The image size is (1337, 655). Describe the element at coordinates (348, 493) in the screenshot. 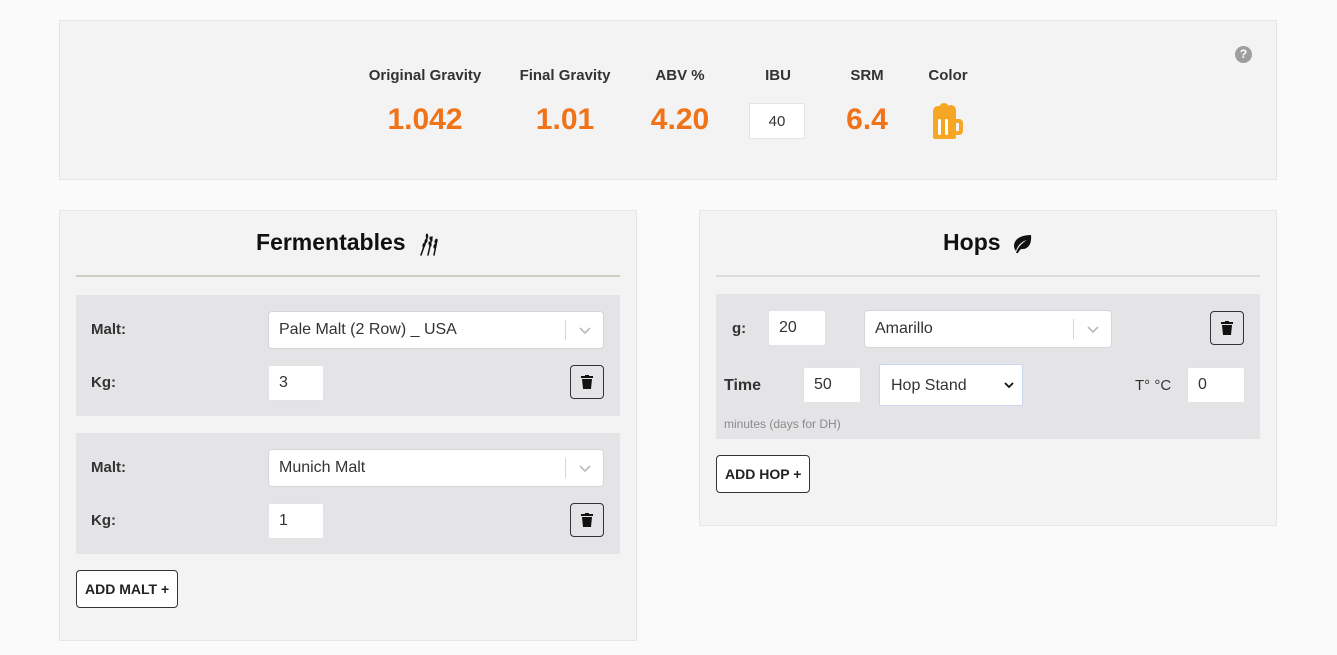

I see `malt-card: Malt: Munich Malt Kg:` at that location.